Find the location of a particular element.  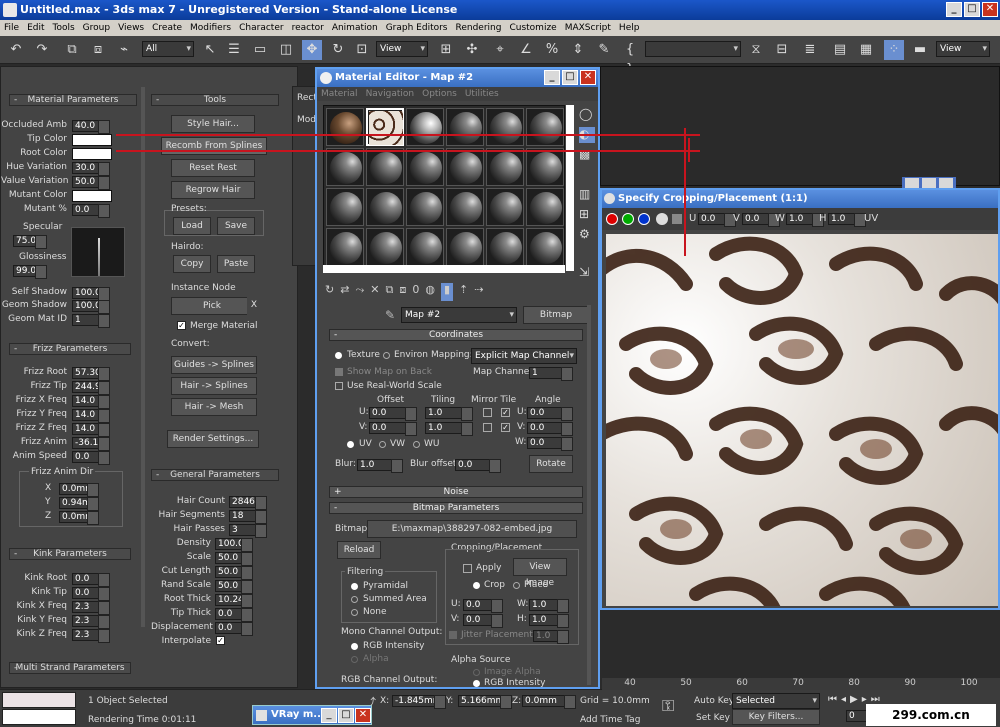

menu-tools: Tools is located at coordinates (64, 28).